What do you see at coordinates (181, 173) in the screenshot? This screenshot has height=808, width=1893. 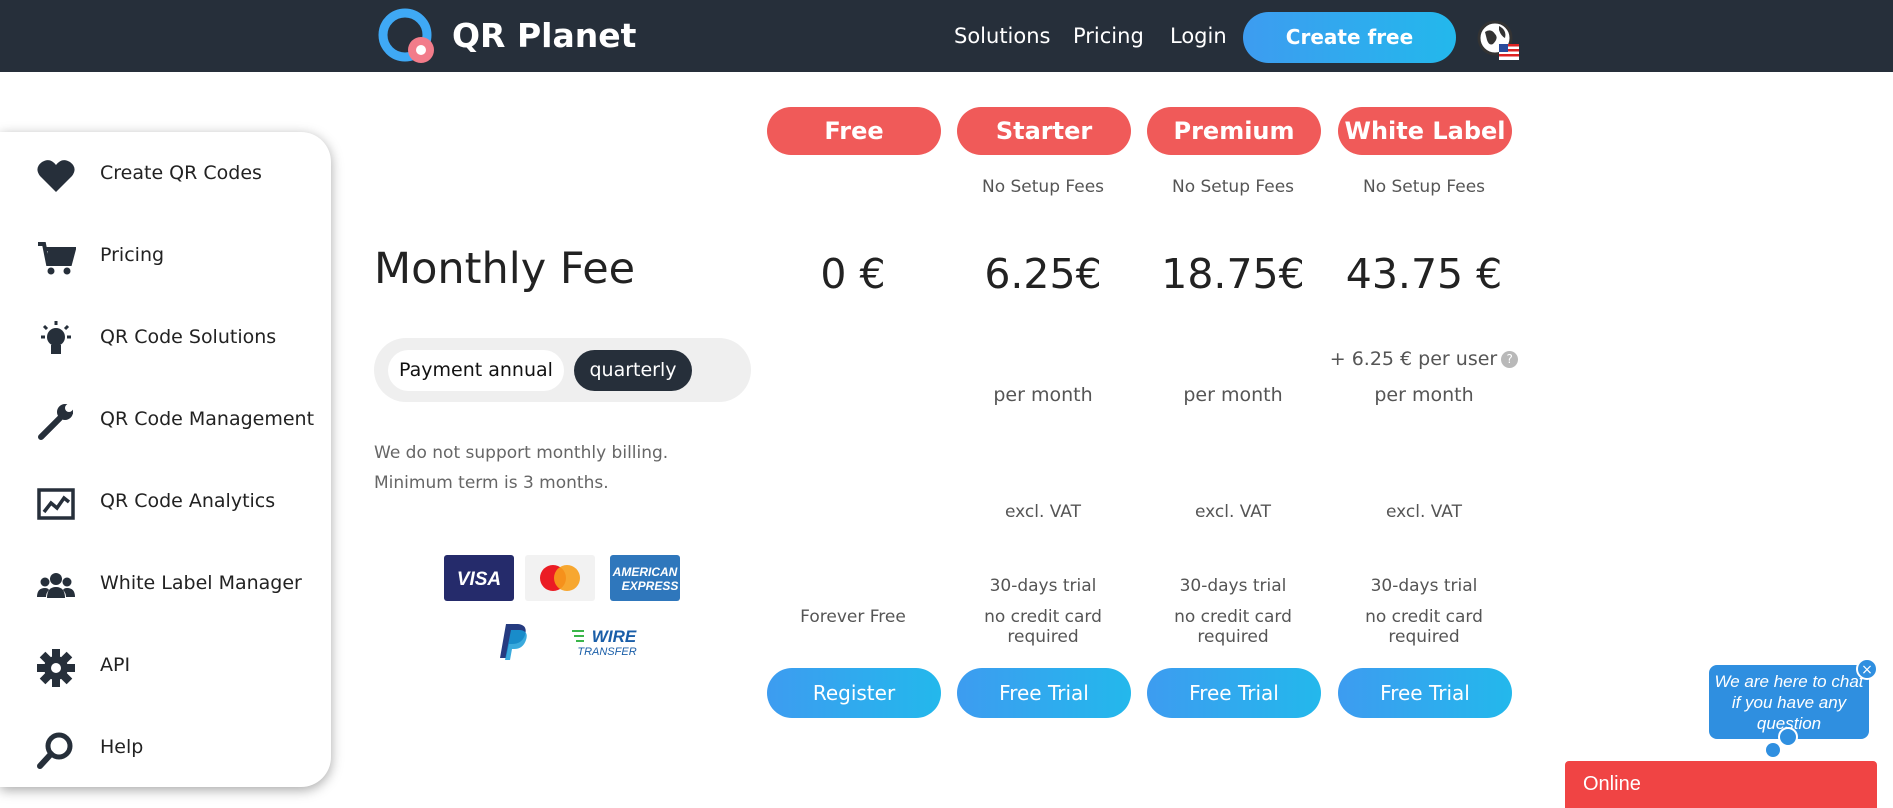 I see `sidebar-item-label: Create QR Codes` at bounding box center [181, 173].